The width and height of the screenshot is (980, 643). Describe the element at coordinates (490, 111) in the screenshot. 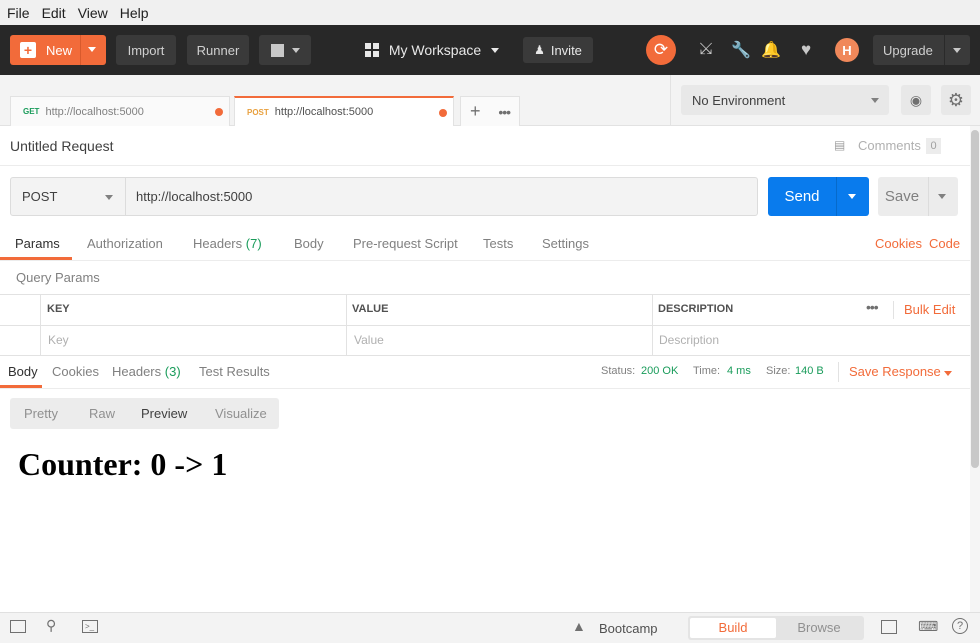

I see `tab-actions: + •••` at that location.